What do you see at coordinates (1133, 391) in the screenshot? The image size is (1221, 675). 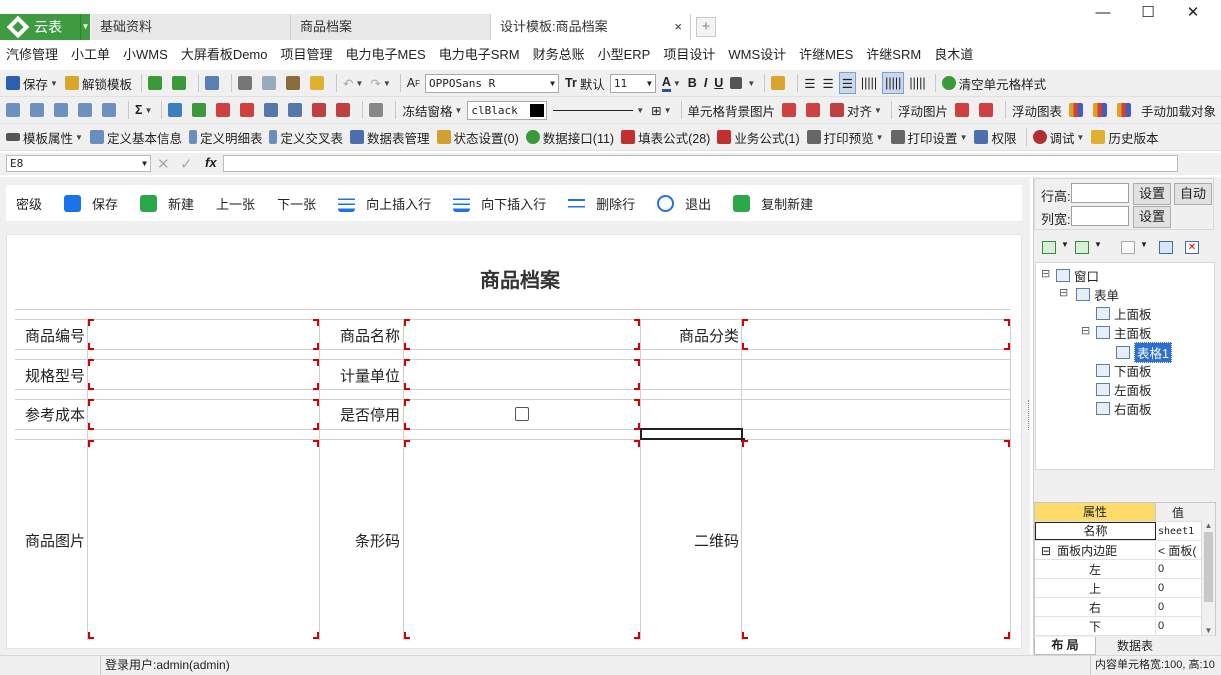 I see `tree-node-label: 左面板` at bounding box center [1133, 391].